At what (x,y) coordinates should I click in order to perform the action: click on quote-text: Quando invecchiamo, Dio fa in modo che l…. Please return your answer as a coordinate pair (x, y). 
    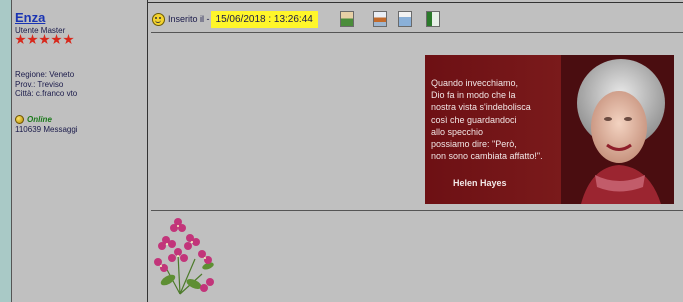
    Looking at the image, I should click on (487, 120).